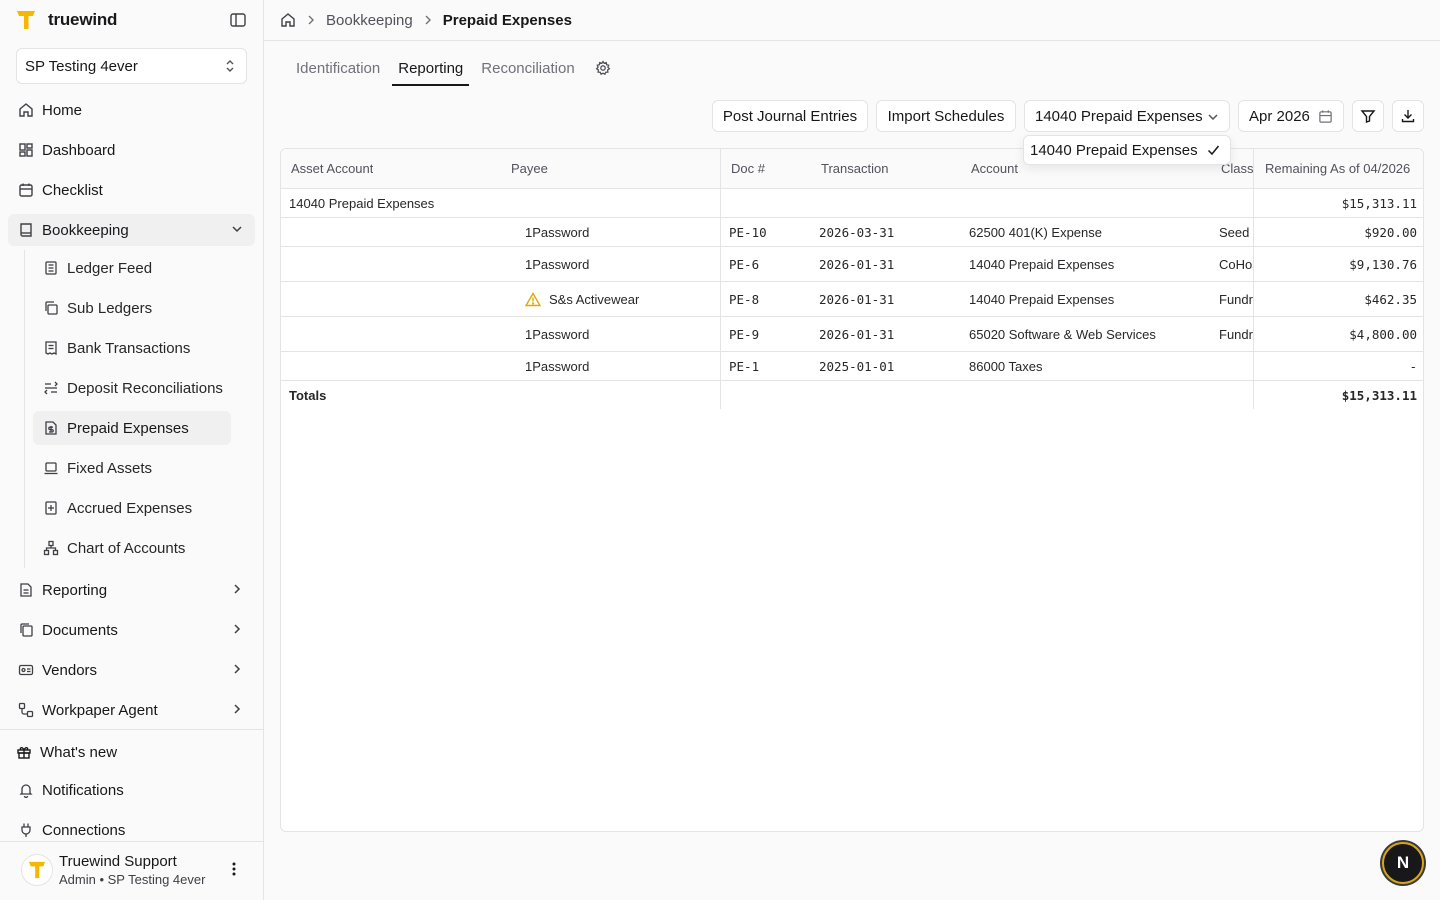 Image resolution: width=1440 pixels, height=900 pixels. Describe the element at coordinates (748, 168) in the screenshot. I see `column-header-doc: Doc #` at that location.